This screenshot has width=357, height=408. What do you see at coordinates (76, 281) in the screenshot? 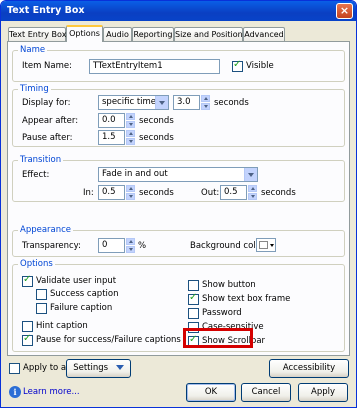
I see `validate-user-input-label: Validate user input` at bounding box center [76, 281].